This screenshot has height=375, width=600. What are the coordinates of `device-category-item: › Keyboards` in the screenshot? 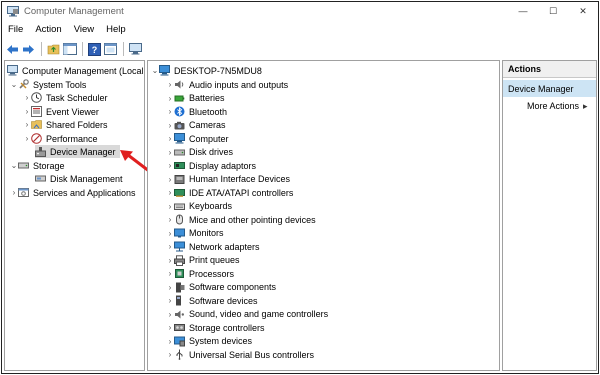 It's located at (199, 206).